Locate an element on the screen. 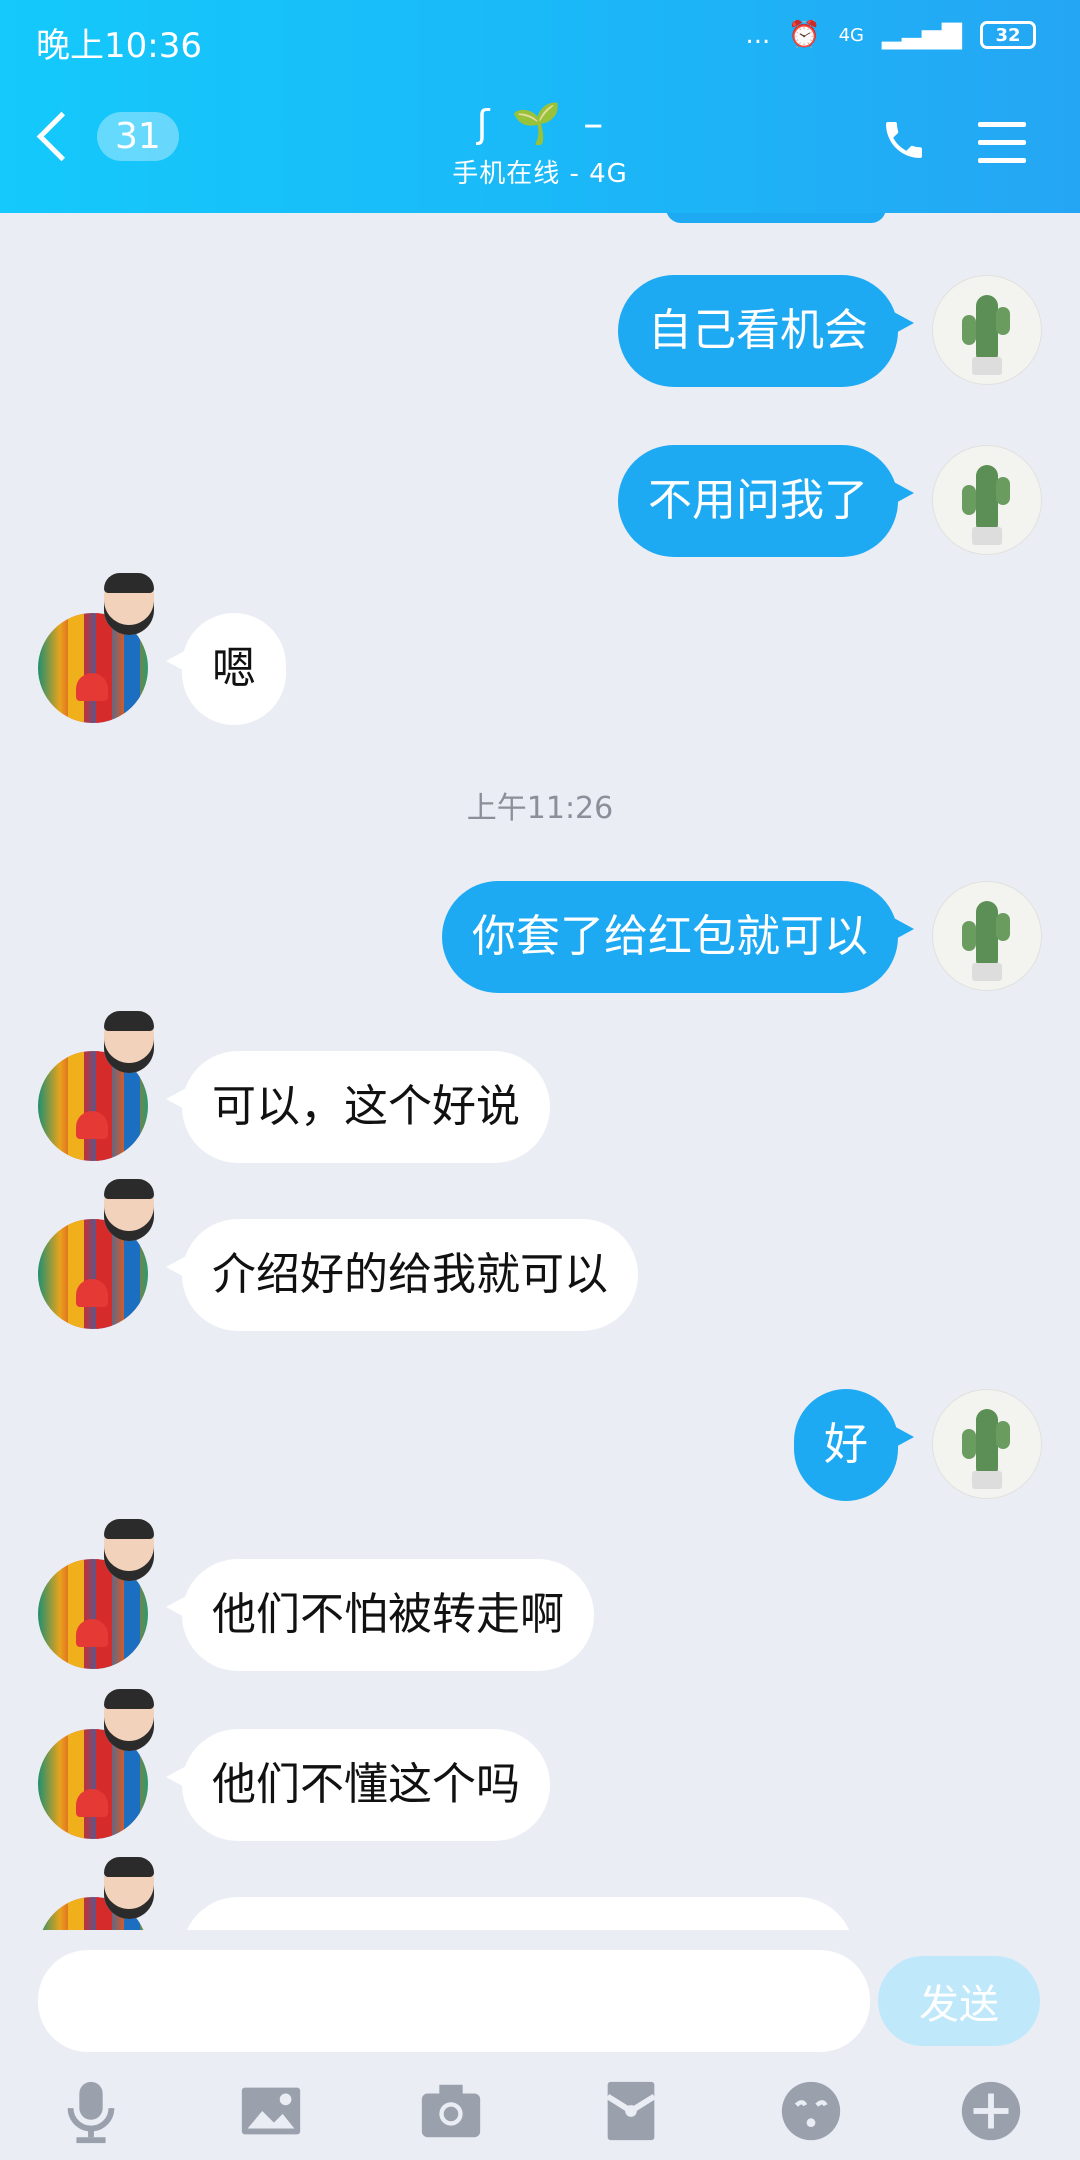 The image size is (1080, 2160). red-packet-icon is located at coordinates (631, 2111).